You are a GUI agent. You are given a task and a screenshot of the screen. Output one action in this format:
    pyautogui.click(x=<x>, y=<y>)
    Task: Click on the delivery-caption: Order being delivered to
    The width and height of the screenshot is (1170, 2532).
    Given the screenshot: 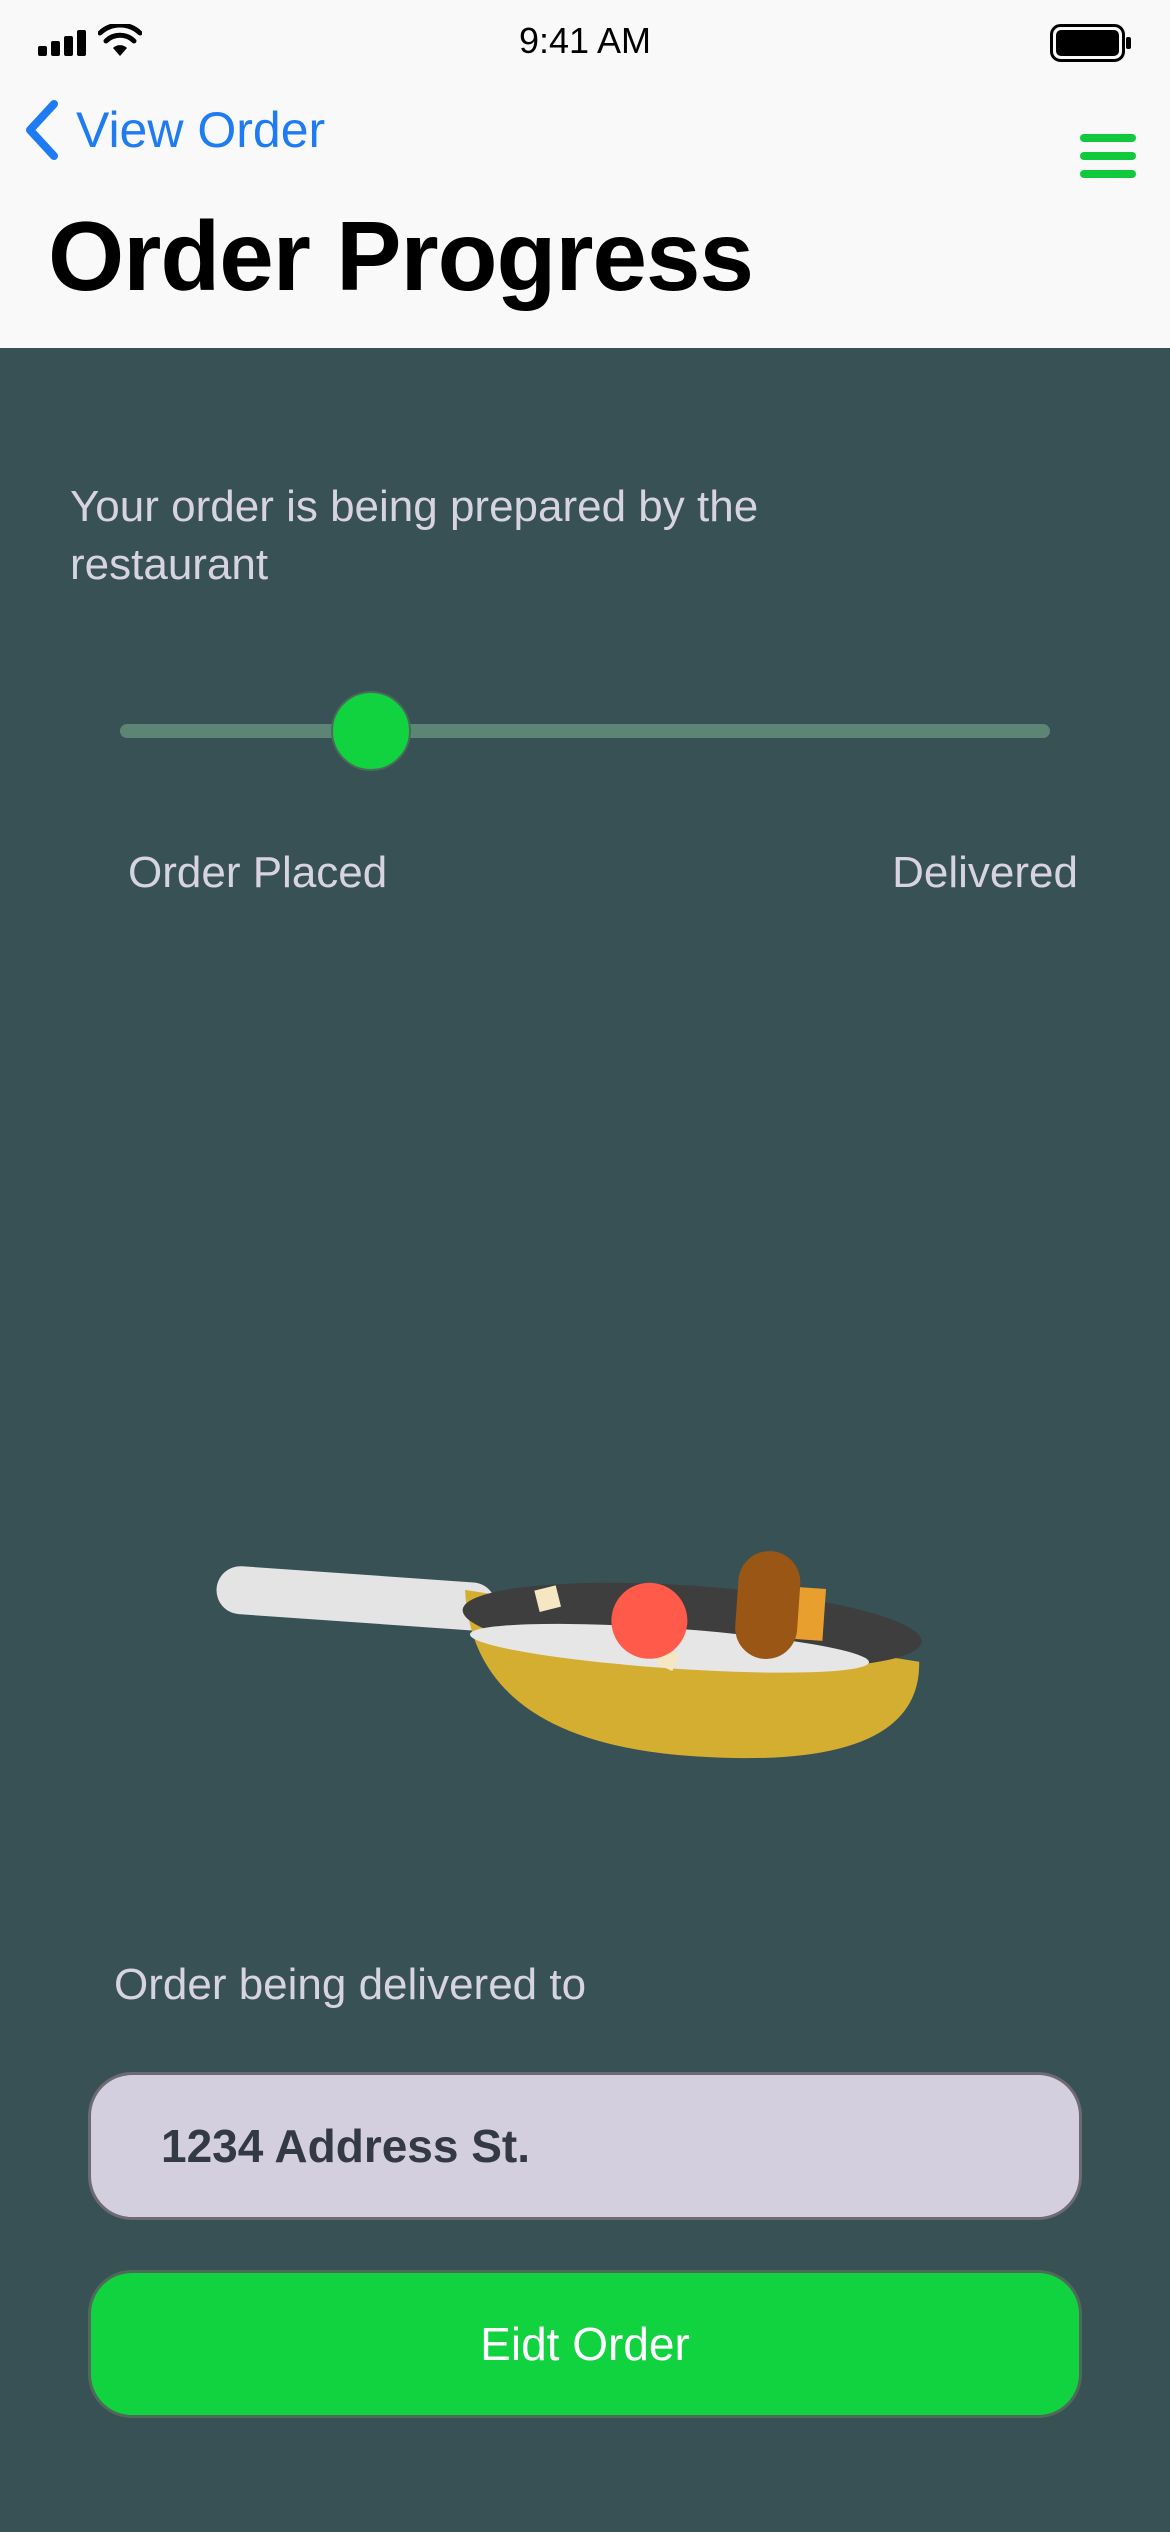 What is the action you would take?
    pyautogui.click(x=350, y=1984)
    